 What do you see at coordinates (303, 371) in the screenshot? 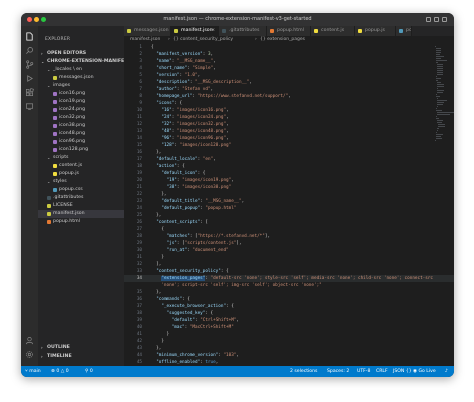
I see `selection-status: 2 selections` at bounding box center [303, 371].